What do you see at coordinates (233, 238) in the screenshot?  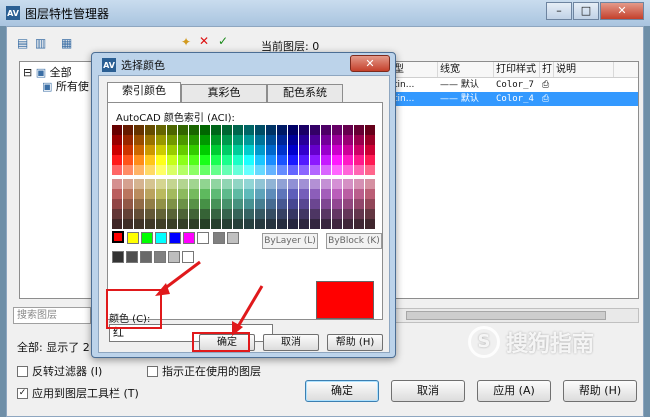 I see `swatch-lightgray` at bounding box center [233, 238].